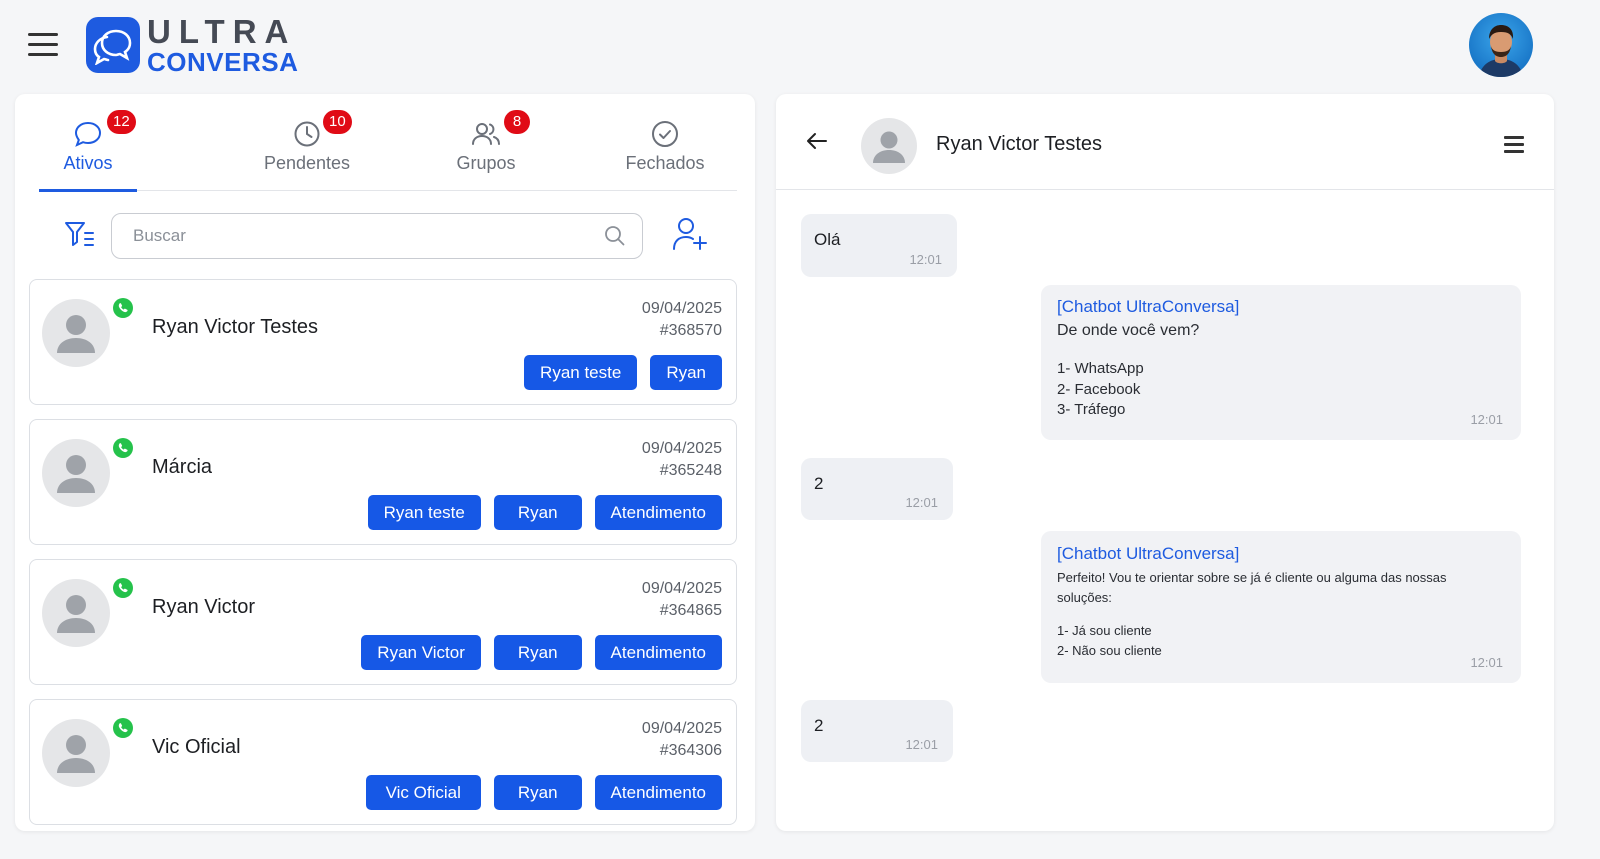  I want to click on chat-menu-icon, so click(1514, 144).